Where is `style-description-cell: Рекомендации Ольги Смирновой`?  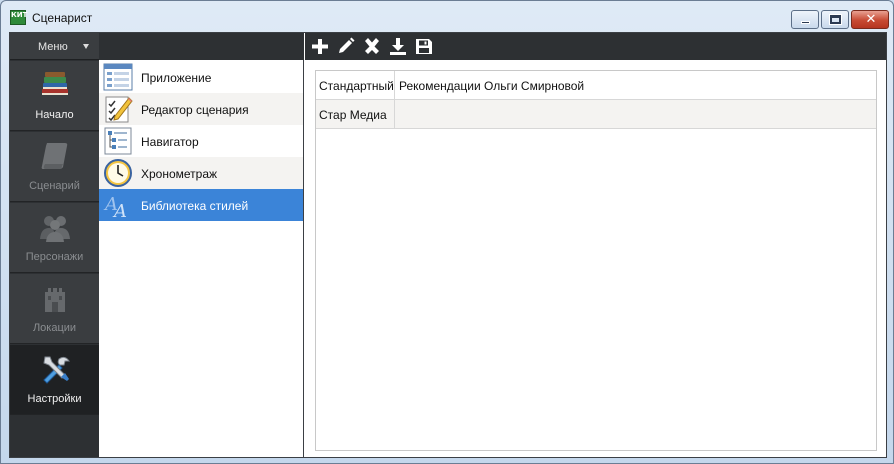
style-description-cell: Рекомендации Ольги Смирновой is located at coordinates (492, 86).